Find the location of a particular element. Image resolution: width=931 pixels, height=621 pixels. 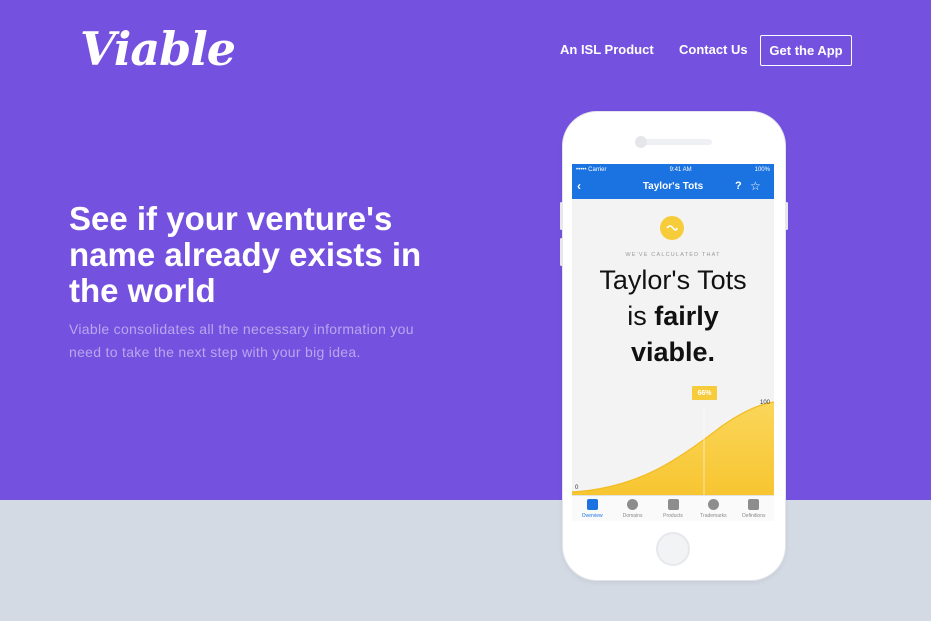

verdict-line3: viable. is located at coordinates (673, 352).